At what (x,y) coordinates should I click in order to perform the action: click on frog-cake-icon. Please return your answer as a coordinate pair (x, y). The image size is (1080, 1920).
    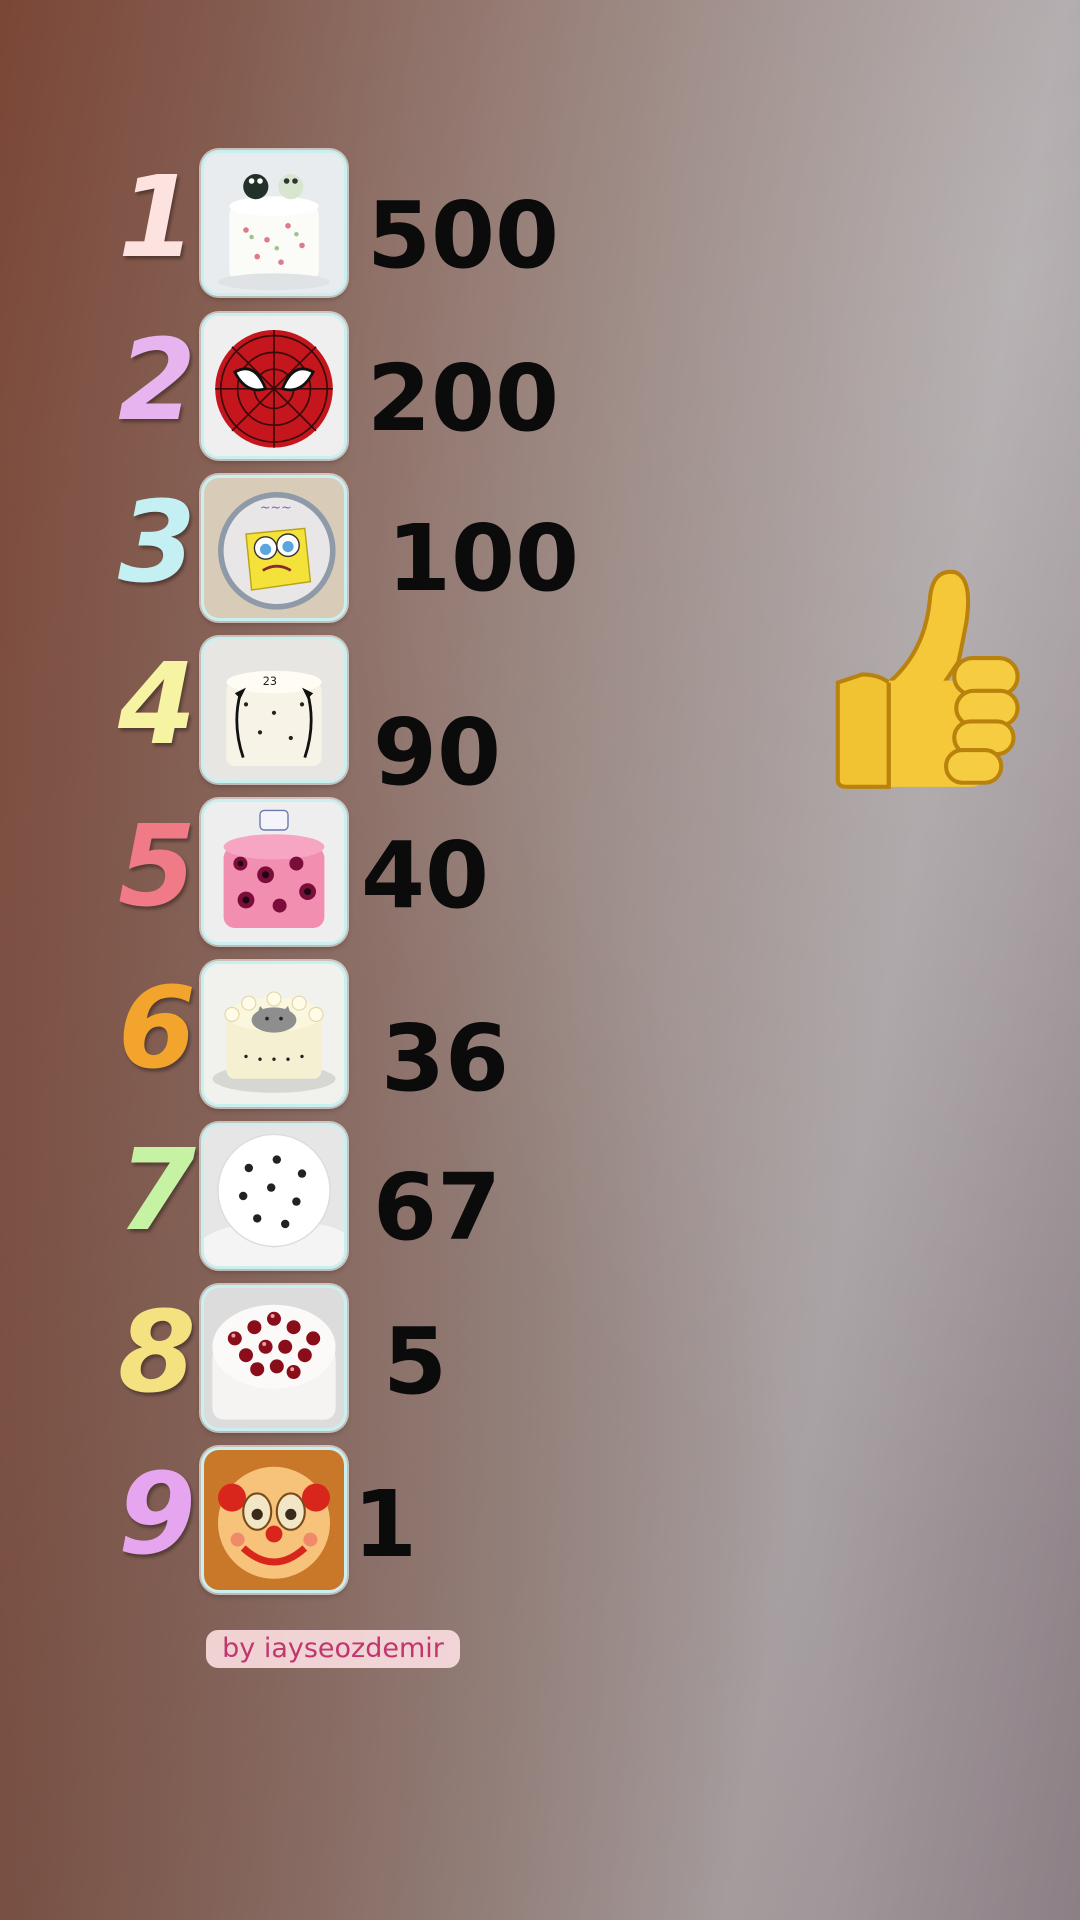
    Looking at the image, I should click on (274, 223).